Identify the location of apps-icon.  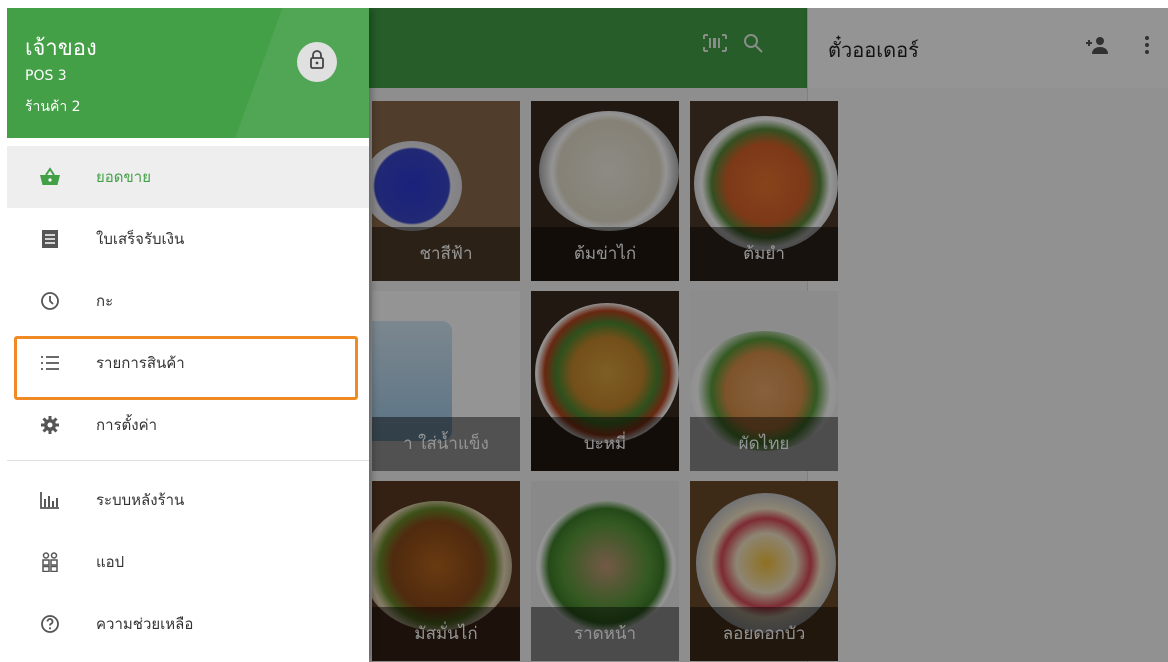
(50, 562).